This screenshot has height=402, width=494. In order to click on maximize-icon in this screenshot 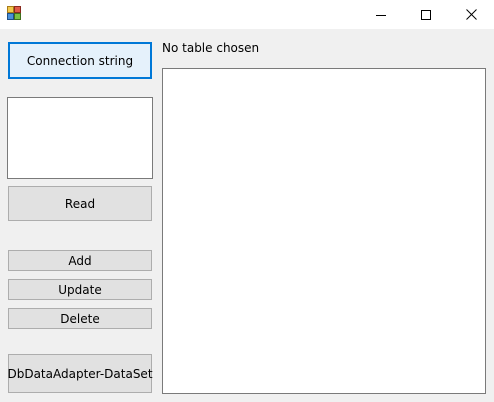, I will do `click(426, 14)`.